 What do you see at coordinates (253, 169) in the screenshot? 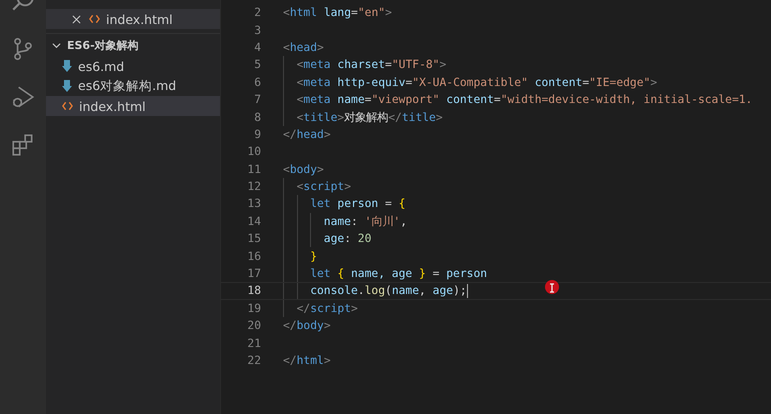
I see `line-number: 11` at bounding box center [253, 169].